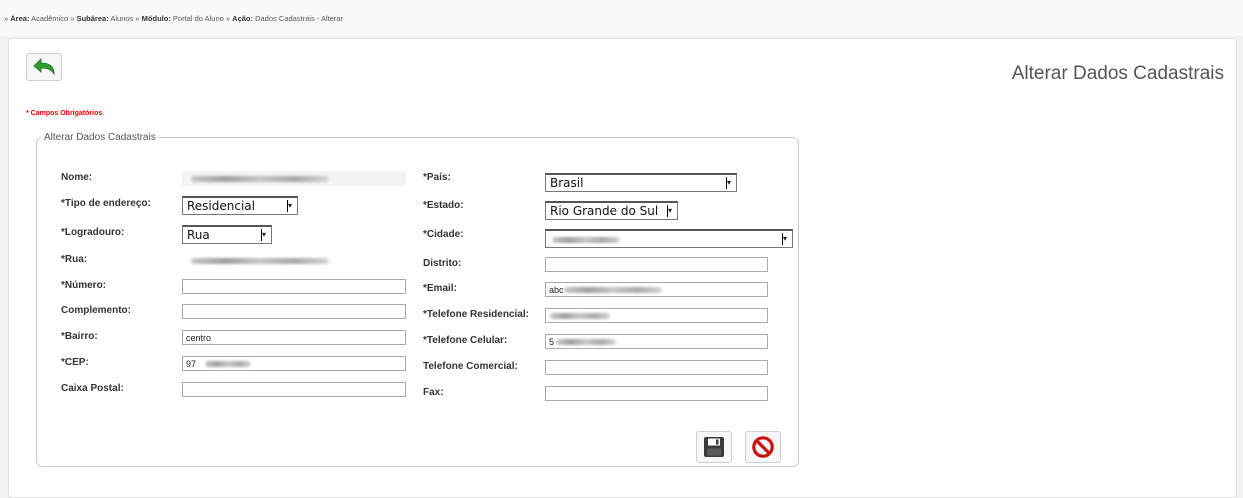 This screenshot has height=498, width=1243. Describe the element at coordinates (227, 234) in the screenshot. I see `logradouro-select: Rua ▾` at that location.